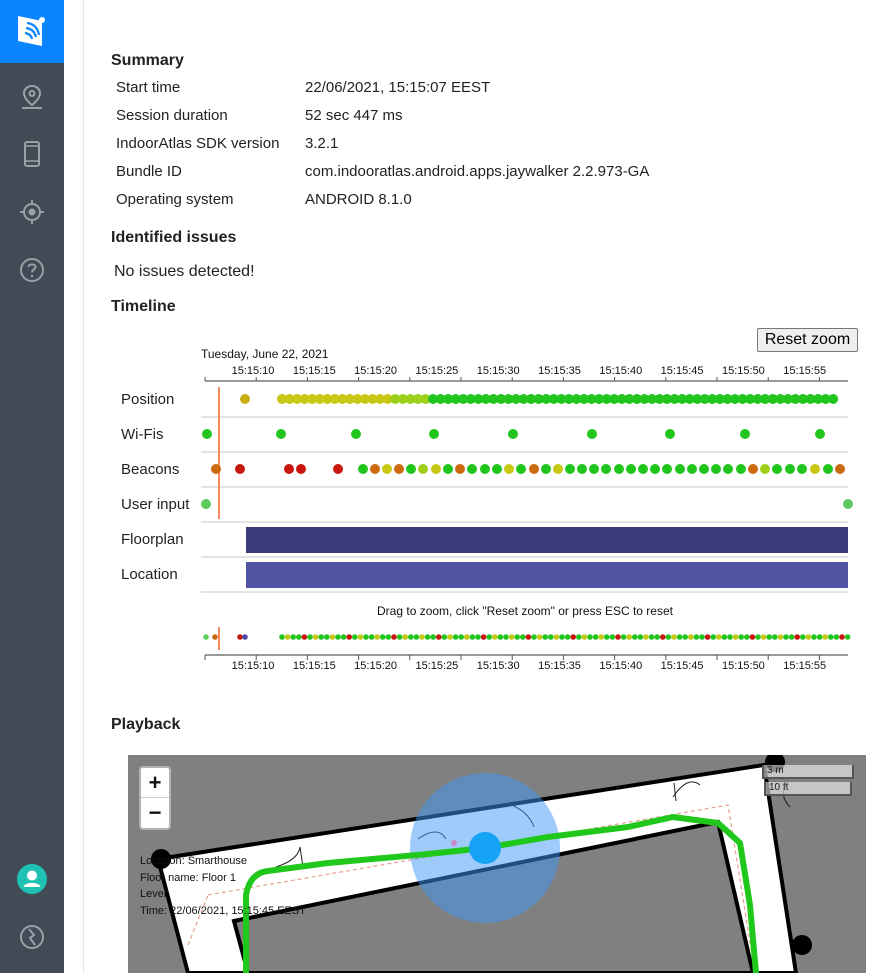 The width and height of the screenshot is (871, 973). I want to click on logo-button, so click(32, 31).